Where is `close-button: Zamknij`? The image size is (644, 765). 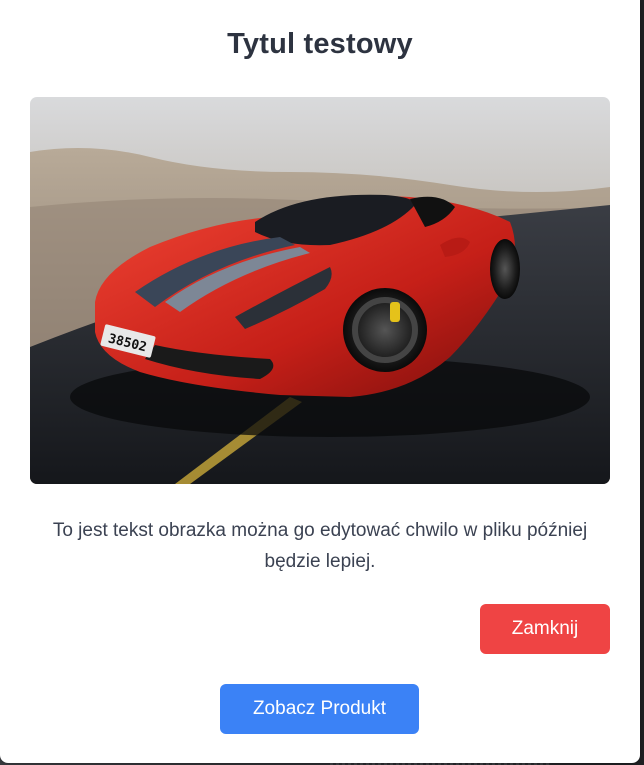
close-button: Zamknij is located at coordinates (545, 629).